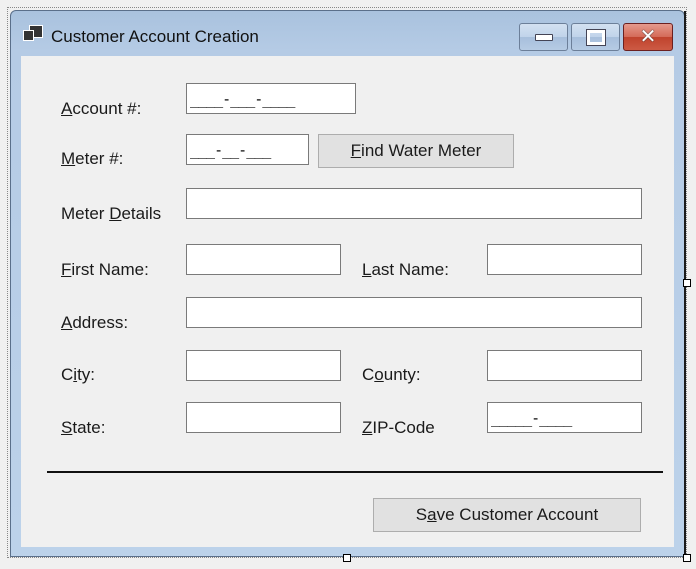  I want to click on zip-code-label: ZIP-Code, so click(398, 428).